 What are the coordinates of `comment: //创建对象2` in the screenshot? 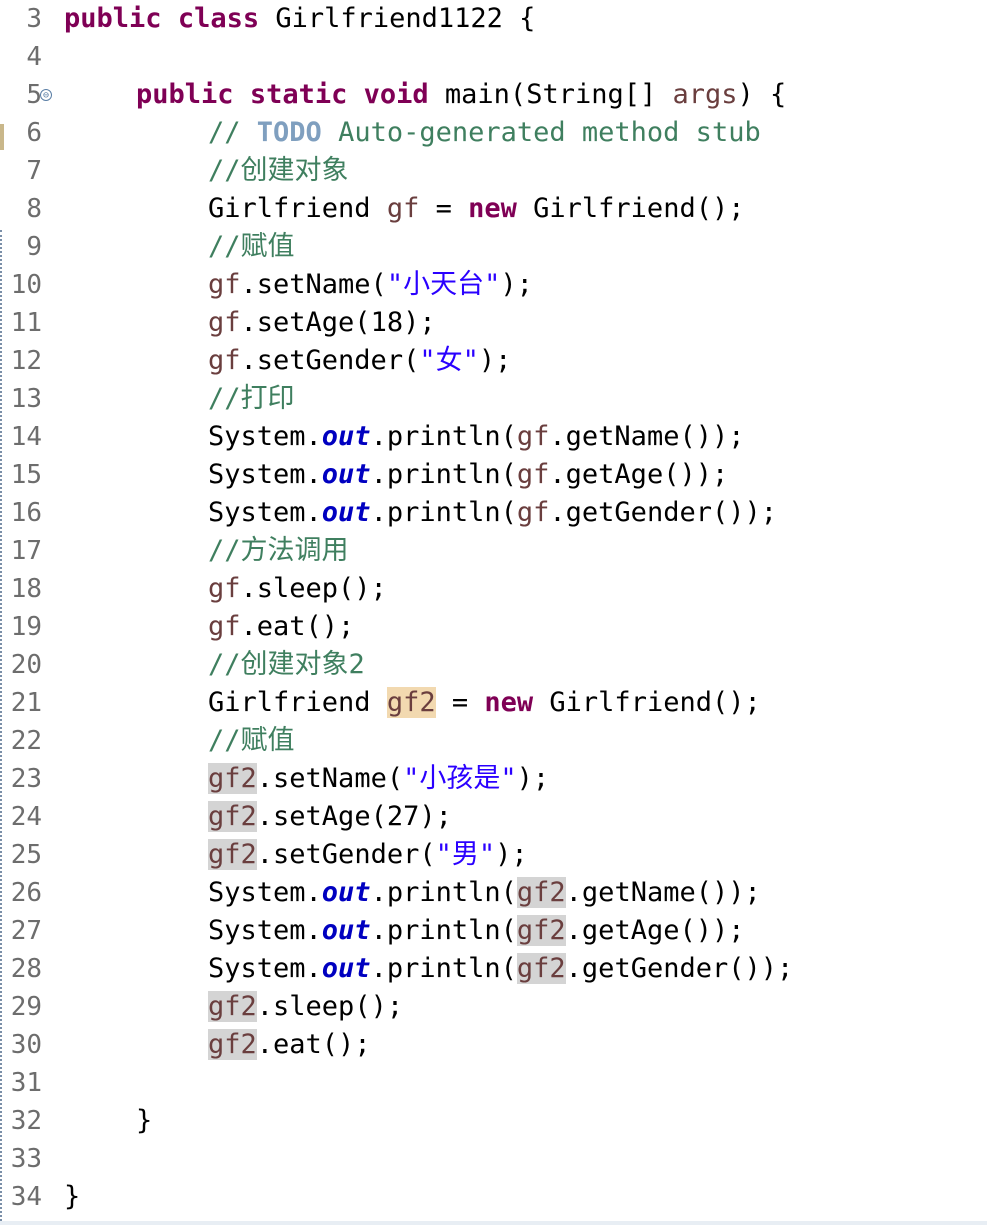 It's located at (286, 664).